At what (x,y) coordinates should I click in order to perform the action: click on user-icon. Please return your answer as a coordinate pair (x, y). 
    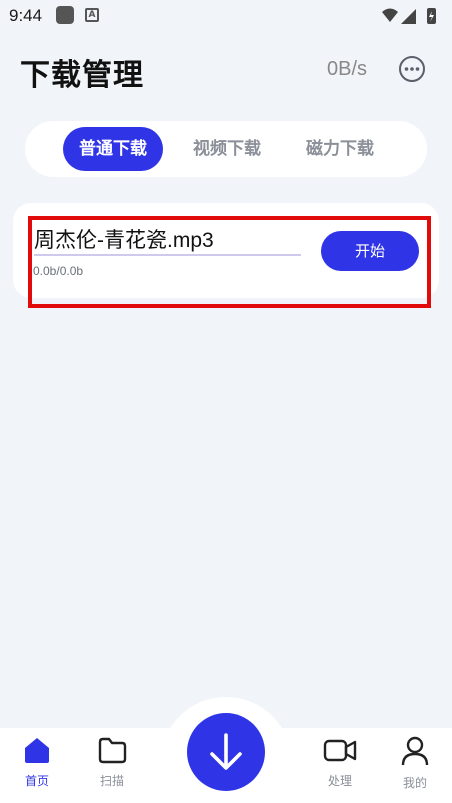
    Looking at the image, I should click on (415, 751).